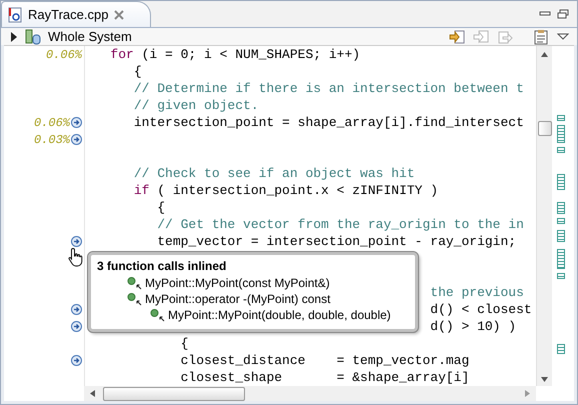 The image size is (578, 405). I want to click on code-line: the previous, so click(477, 292).